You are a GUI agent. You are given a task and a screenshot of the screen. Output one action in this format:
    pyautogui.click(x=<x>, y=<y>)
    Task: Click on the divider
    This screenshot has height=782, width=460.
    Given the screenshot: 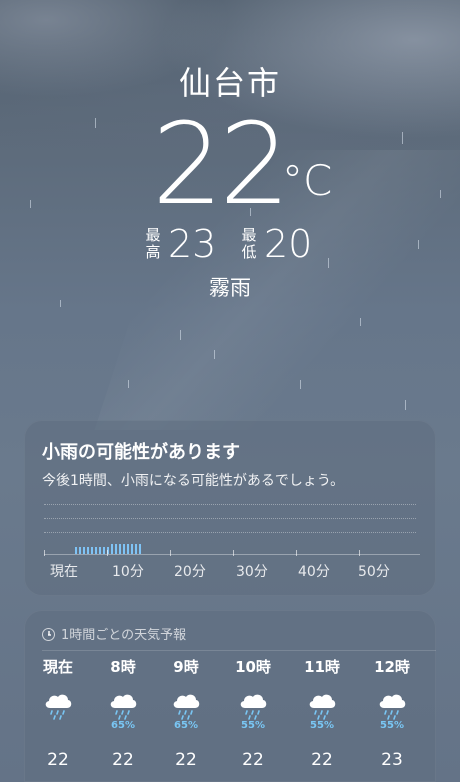 What is the action you would take?
    pyautogui.click(x=239, y=650)
    